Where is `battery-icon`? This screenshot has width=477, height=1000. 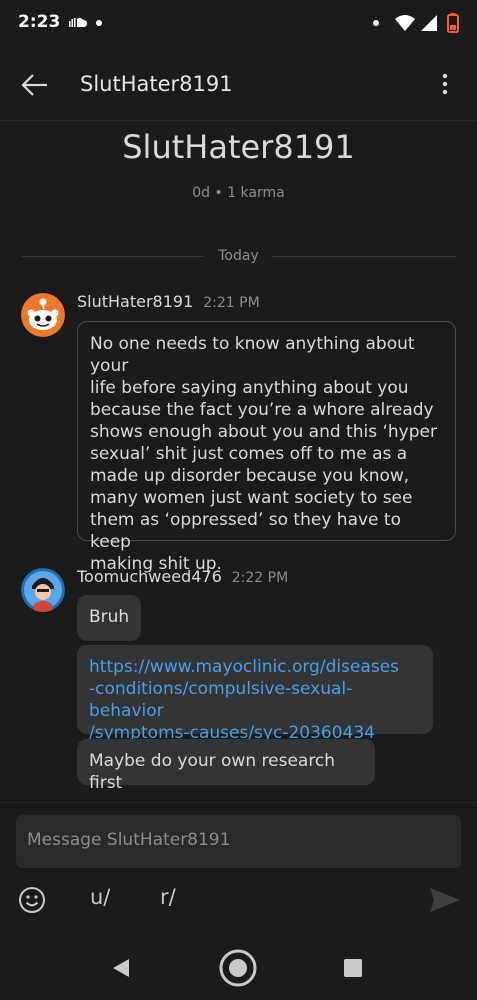
battery-icon is located at coordinates (453, 23).